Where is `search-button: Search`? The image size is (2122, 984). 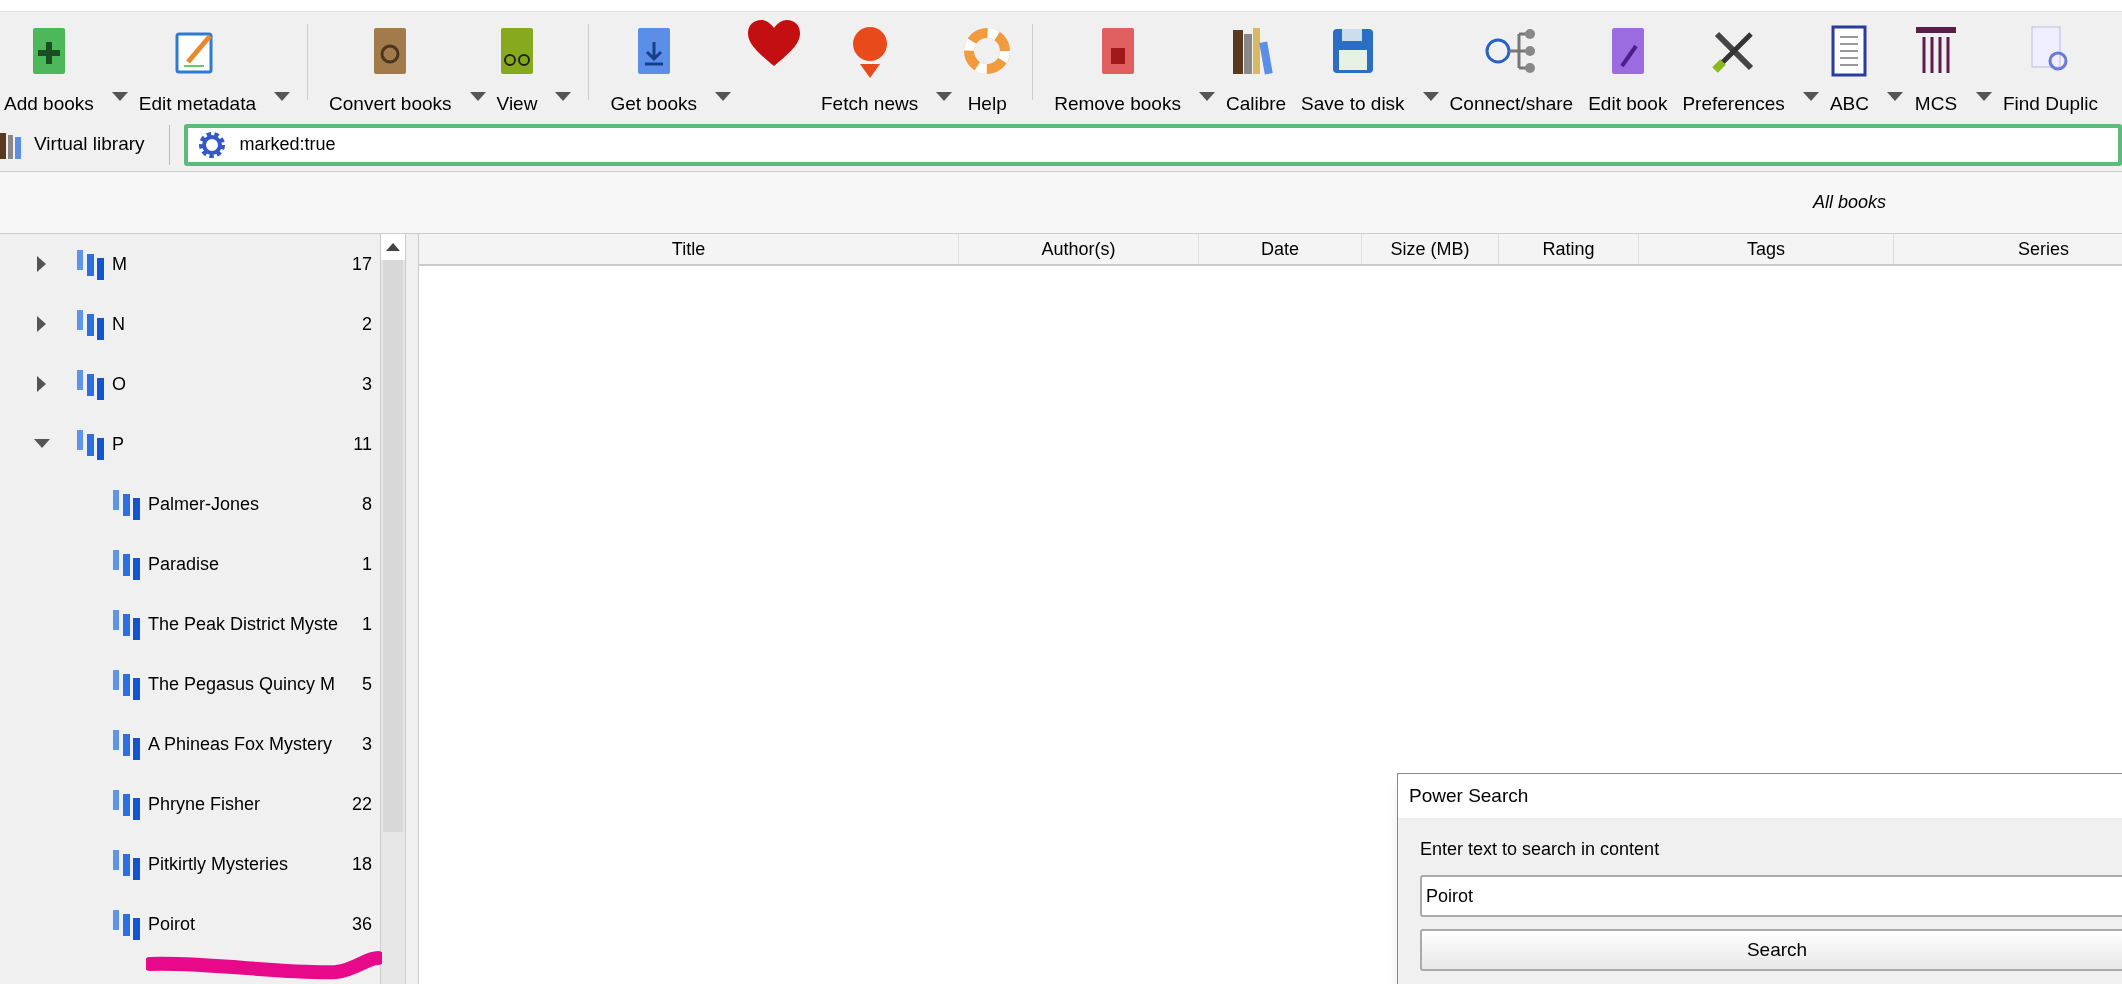
search-button: Search is located at coordinates (1771, 950).